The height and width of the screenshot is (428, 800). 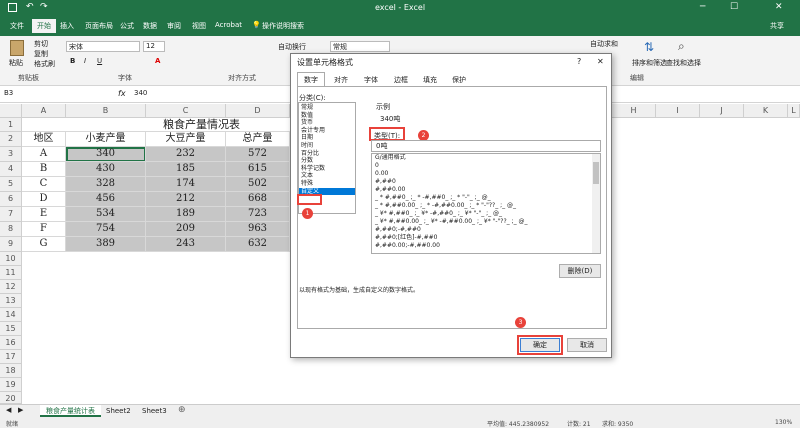 What do you see at coordinates (157, 61) in the screenshot?
I see `font-color-icon: A` at bounding box center [157, 61].